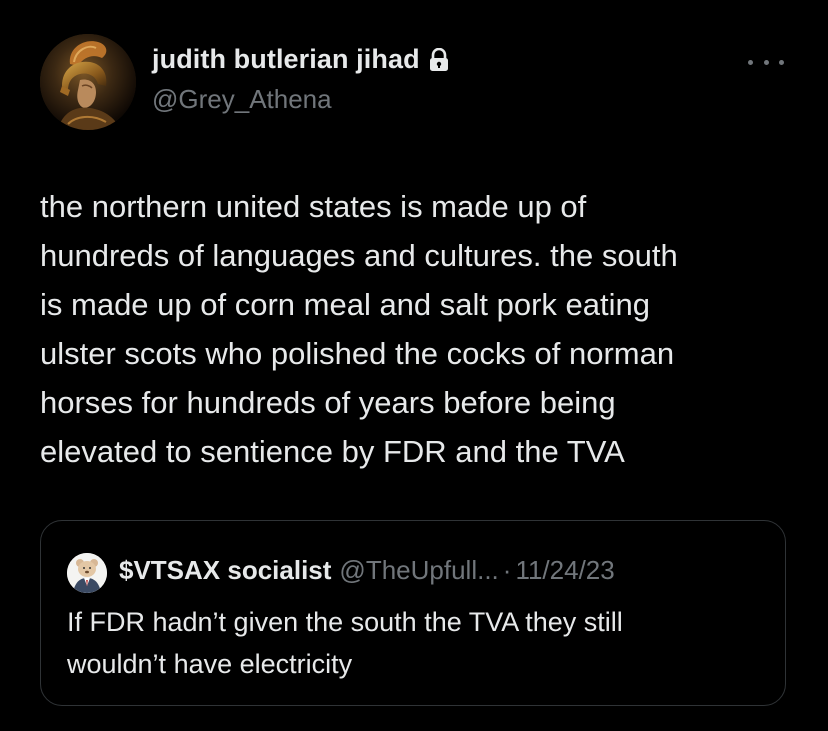 The height and width of the screenshot is (731, 828). I want to click on helmeted-figure-portrait, so click(88, 82).